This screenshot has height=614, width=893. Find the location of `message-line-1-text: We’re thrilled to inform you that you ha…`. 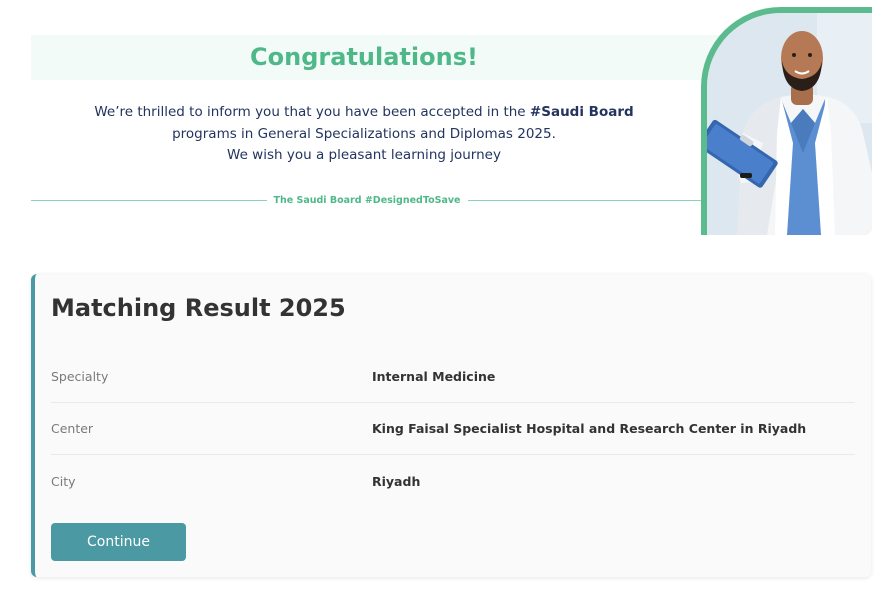

message-line-1-text: We’re thrilled to inform you that you ha… is located at coordinates (312, 112).